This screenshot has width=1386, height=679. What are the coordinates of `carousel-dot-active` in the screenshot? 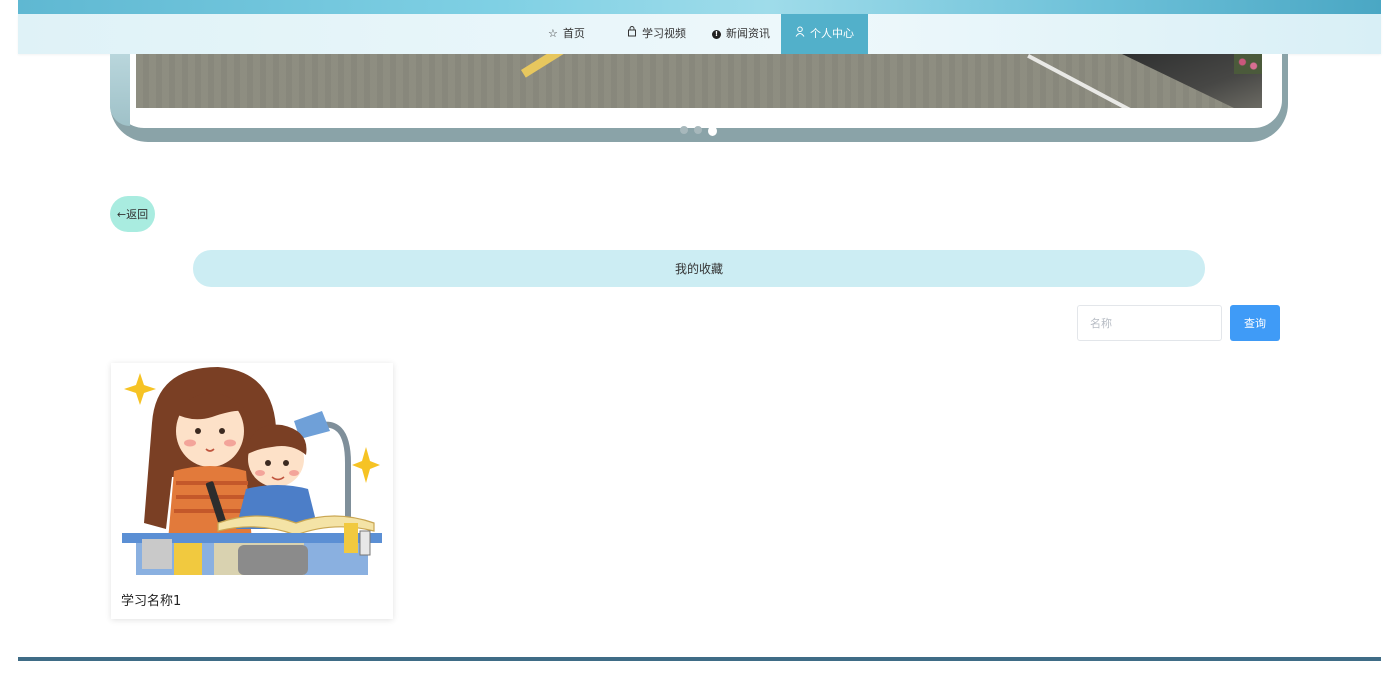 It's located at (712, 131).